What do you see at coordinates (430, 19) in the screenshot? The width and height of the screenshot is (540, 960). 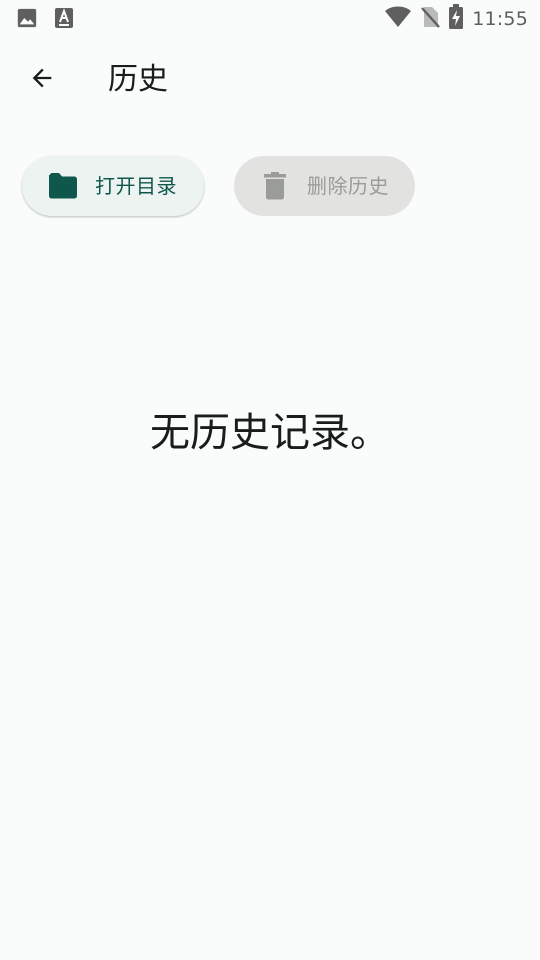 I see `no-sim-icon` at bounding box center [430, 19].